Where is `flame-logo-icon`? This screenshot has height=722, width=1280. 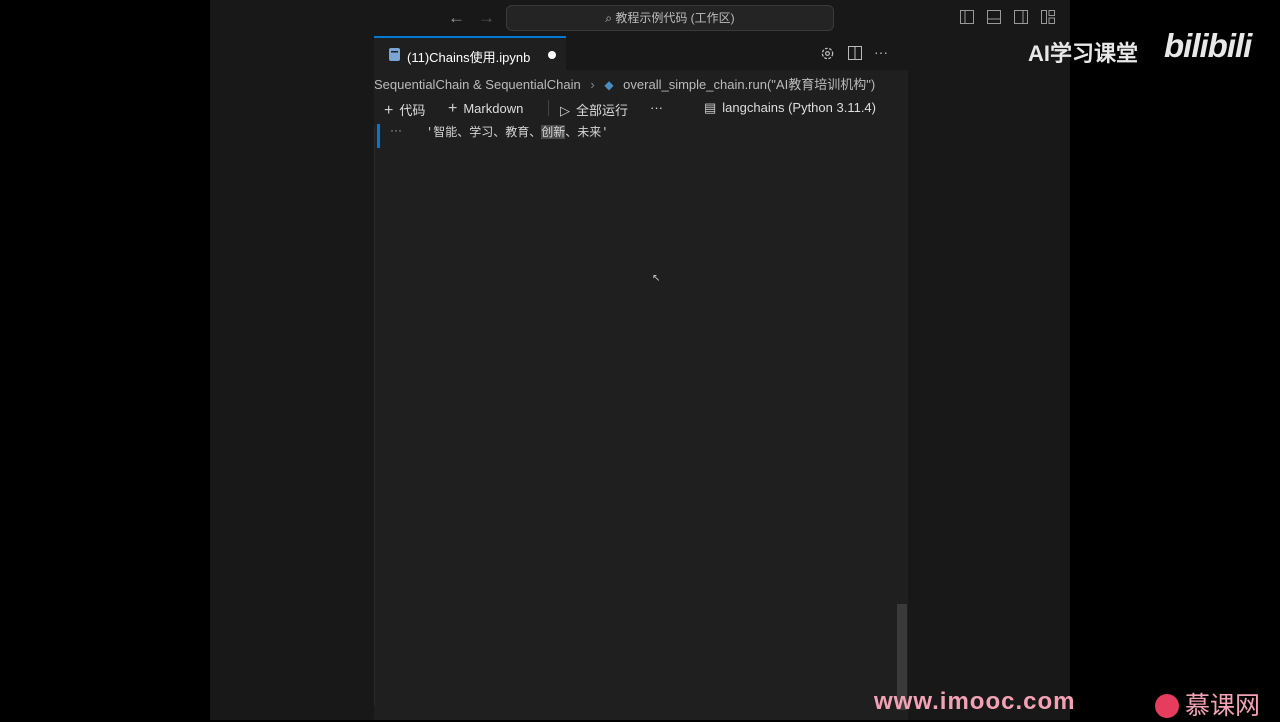
flame-logo-icon is located at coordinates (1167, 706).